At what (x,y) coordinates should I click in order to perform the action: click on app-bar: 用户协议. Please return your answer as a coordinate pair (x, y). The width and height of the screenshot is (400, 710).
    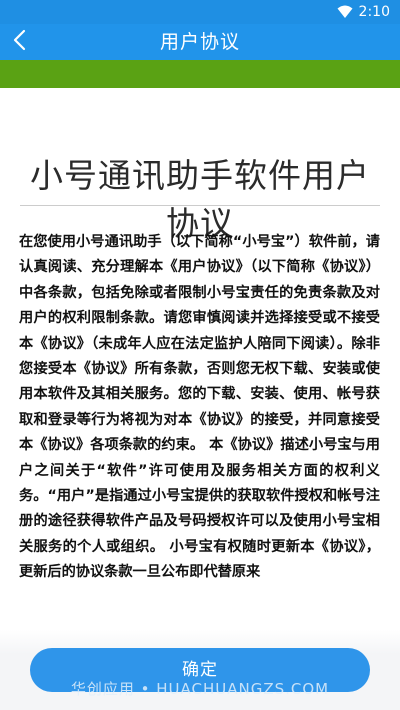
    Looking at the image, I should click on (200, 42).